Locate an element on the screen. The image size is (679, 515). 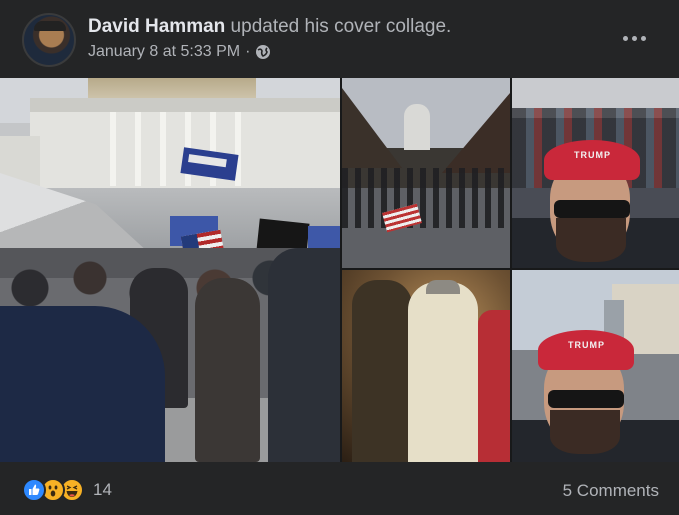
selfie-red-cap-photo-2: TRUMP is located at coordinates (595, 366).